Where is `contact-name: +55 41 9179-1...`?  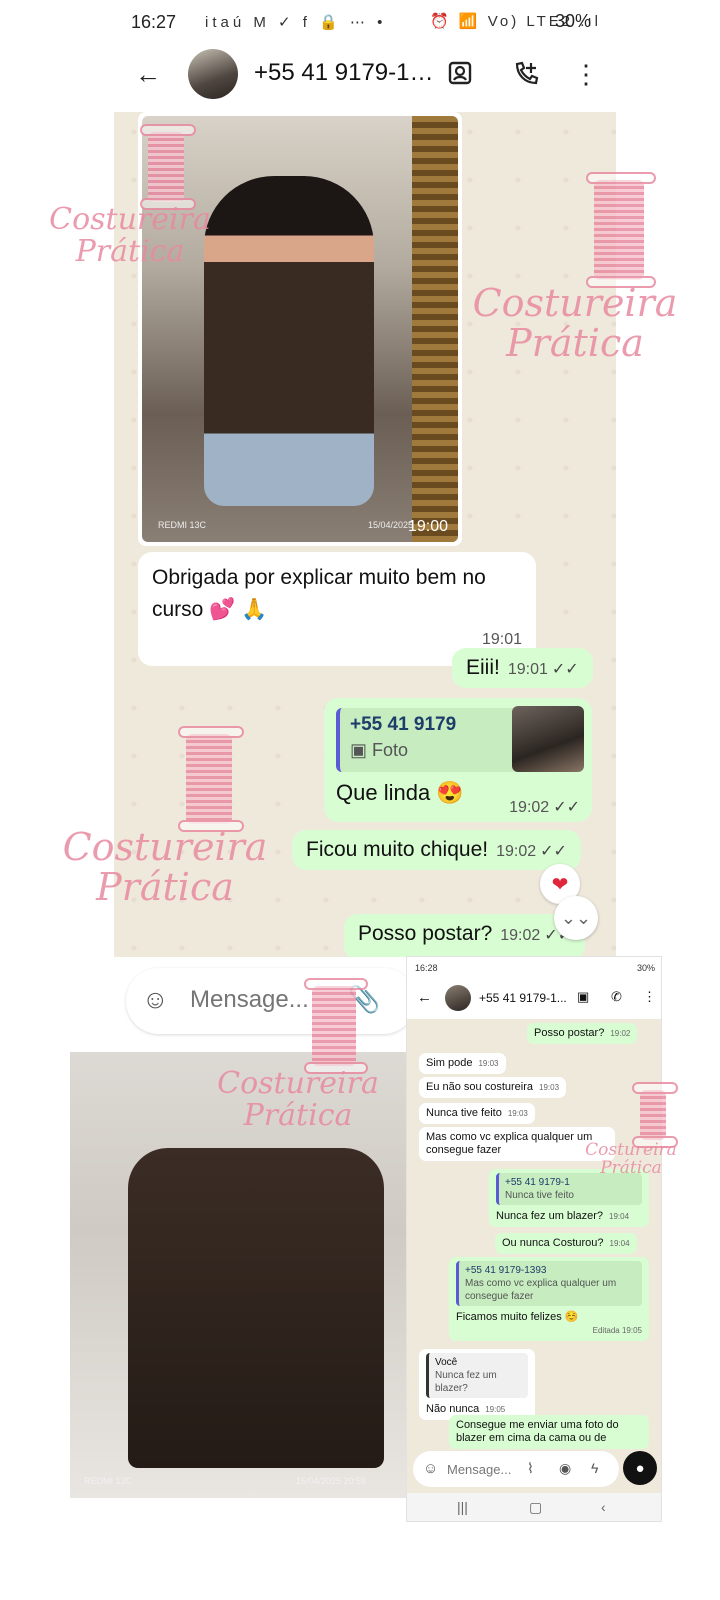
contact-name: +55 41 9179-1... is located at coordinates (523, 998).